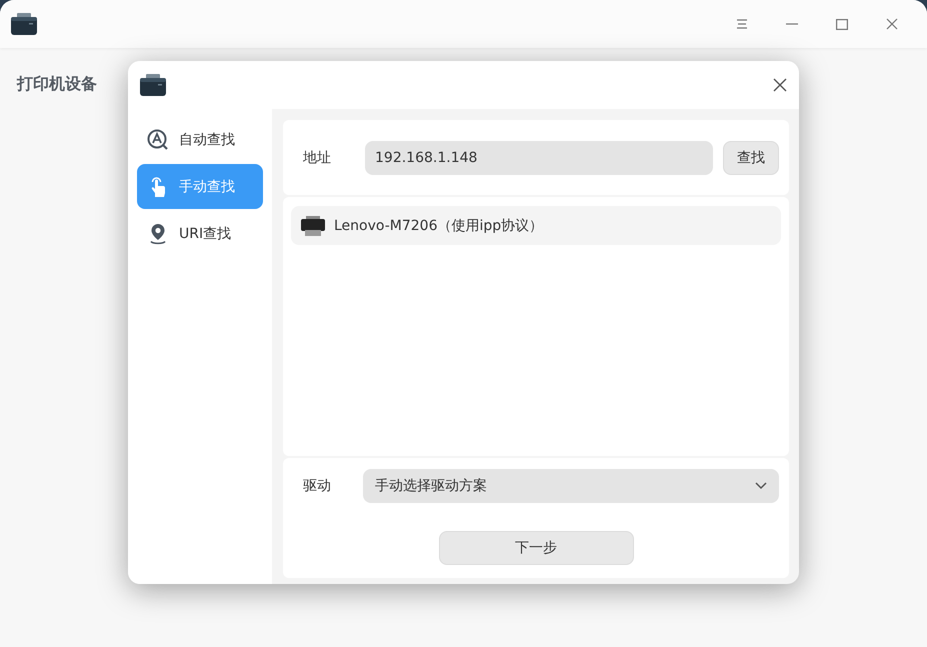 Image resolution: width=927 pixels, height=647 pixels. What do you see at coordinates (536, 225) in the screenshot?
I see `printer-item: Lenovo-M7206（使用ipp协议）` at bounding box center [536, 225].